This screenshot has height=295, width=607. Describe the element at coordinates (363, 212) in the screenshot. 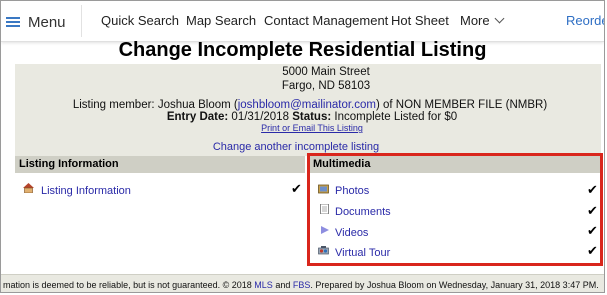

I see `documents-link: Documents` at that location.